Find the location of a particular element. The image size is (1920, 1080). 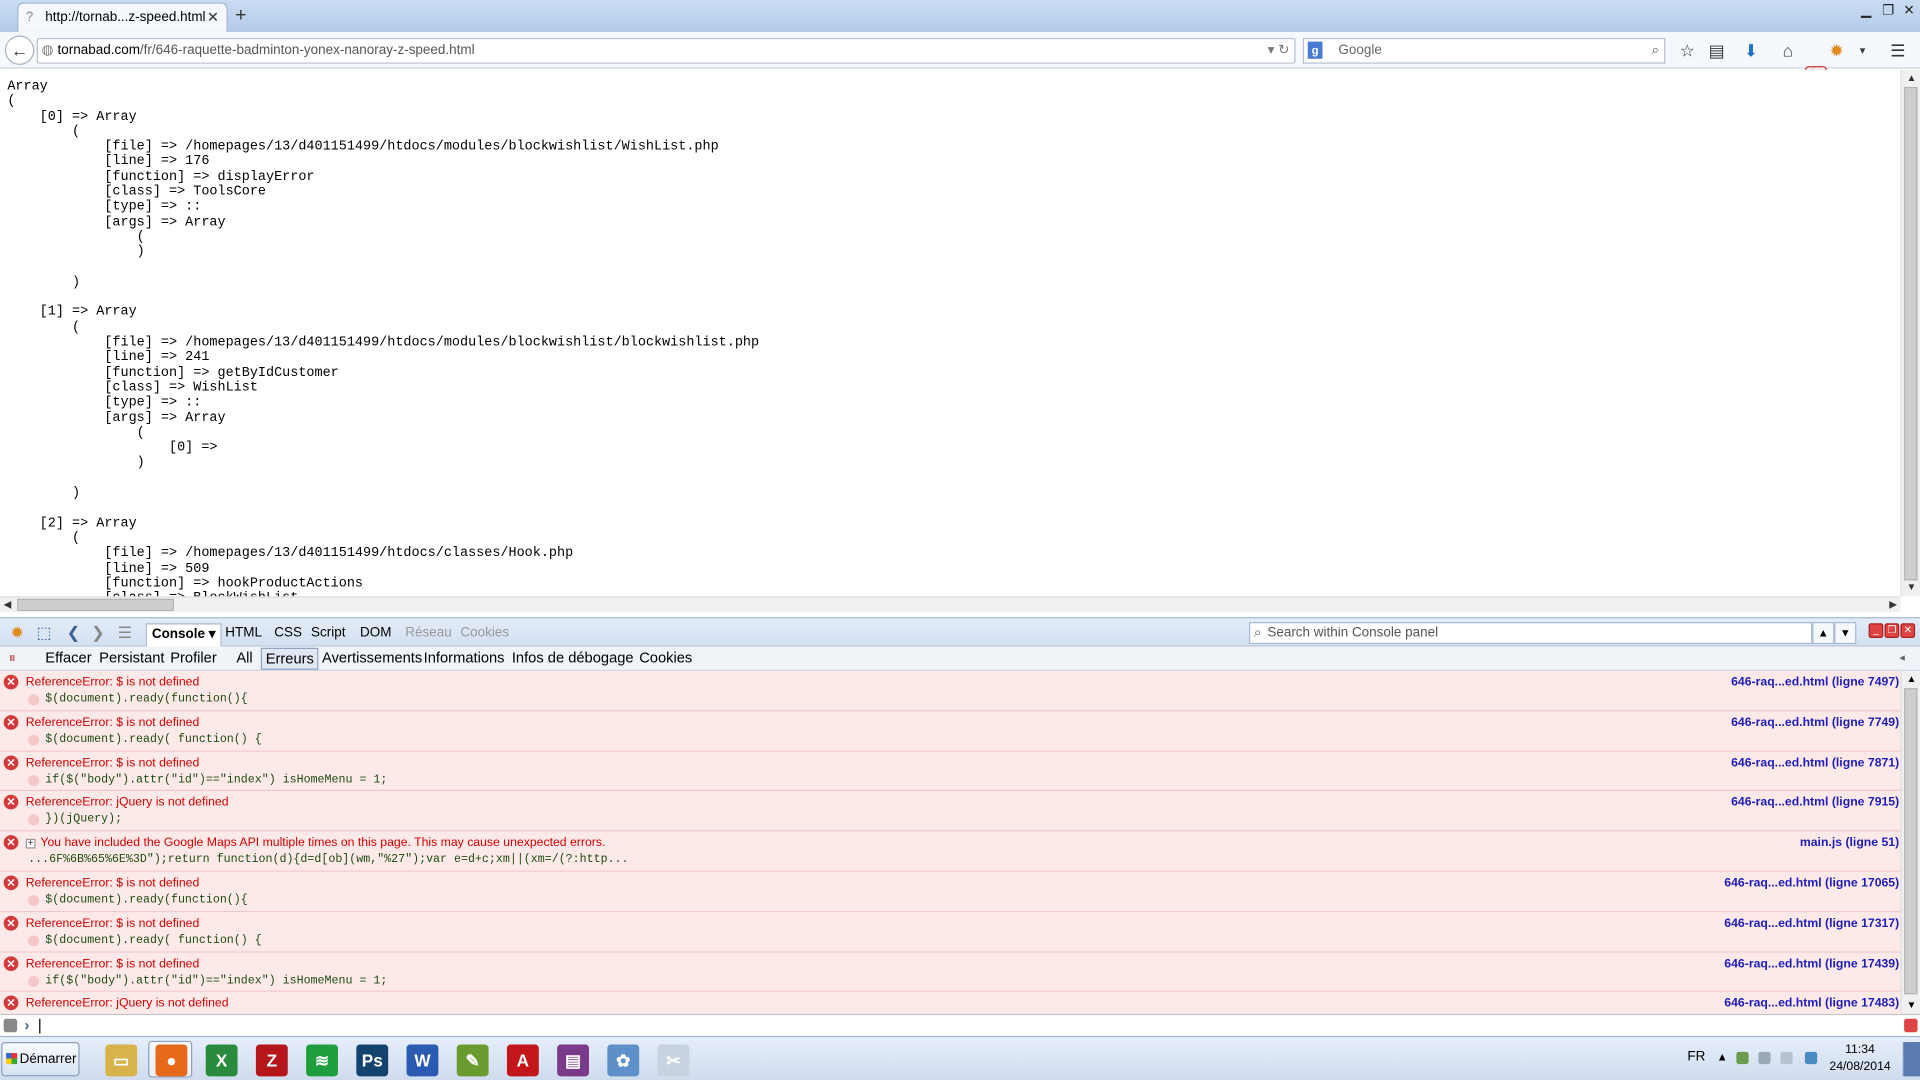

filter-info-button: Informations is located at coordinates (464, 659).